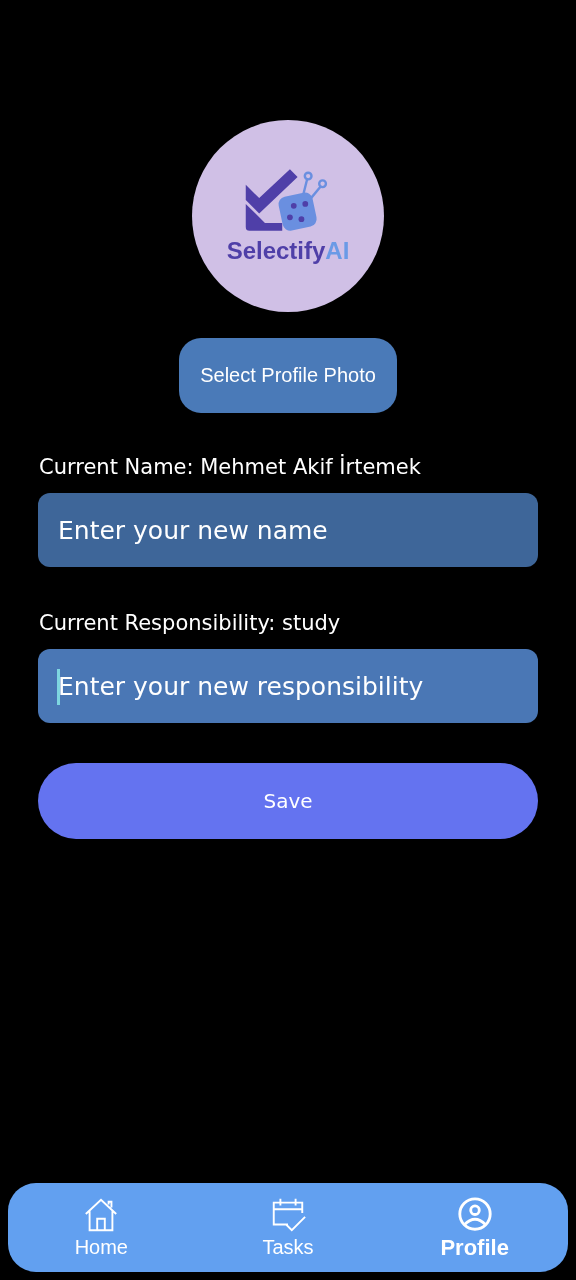 The height and width of the screenshot is (1280, 576). Describe the element at coordinates (474, 1247) in the screenshot. I see `nav-tab: Profile` at that location.